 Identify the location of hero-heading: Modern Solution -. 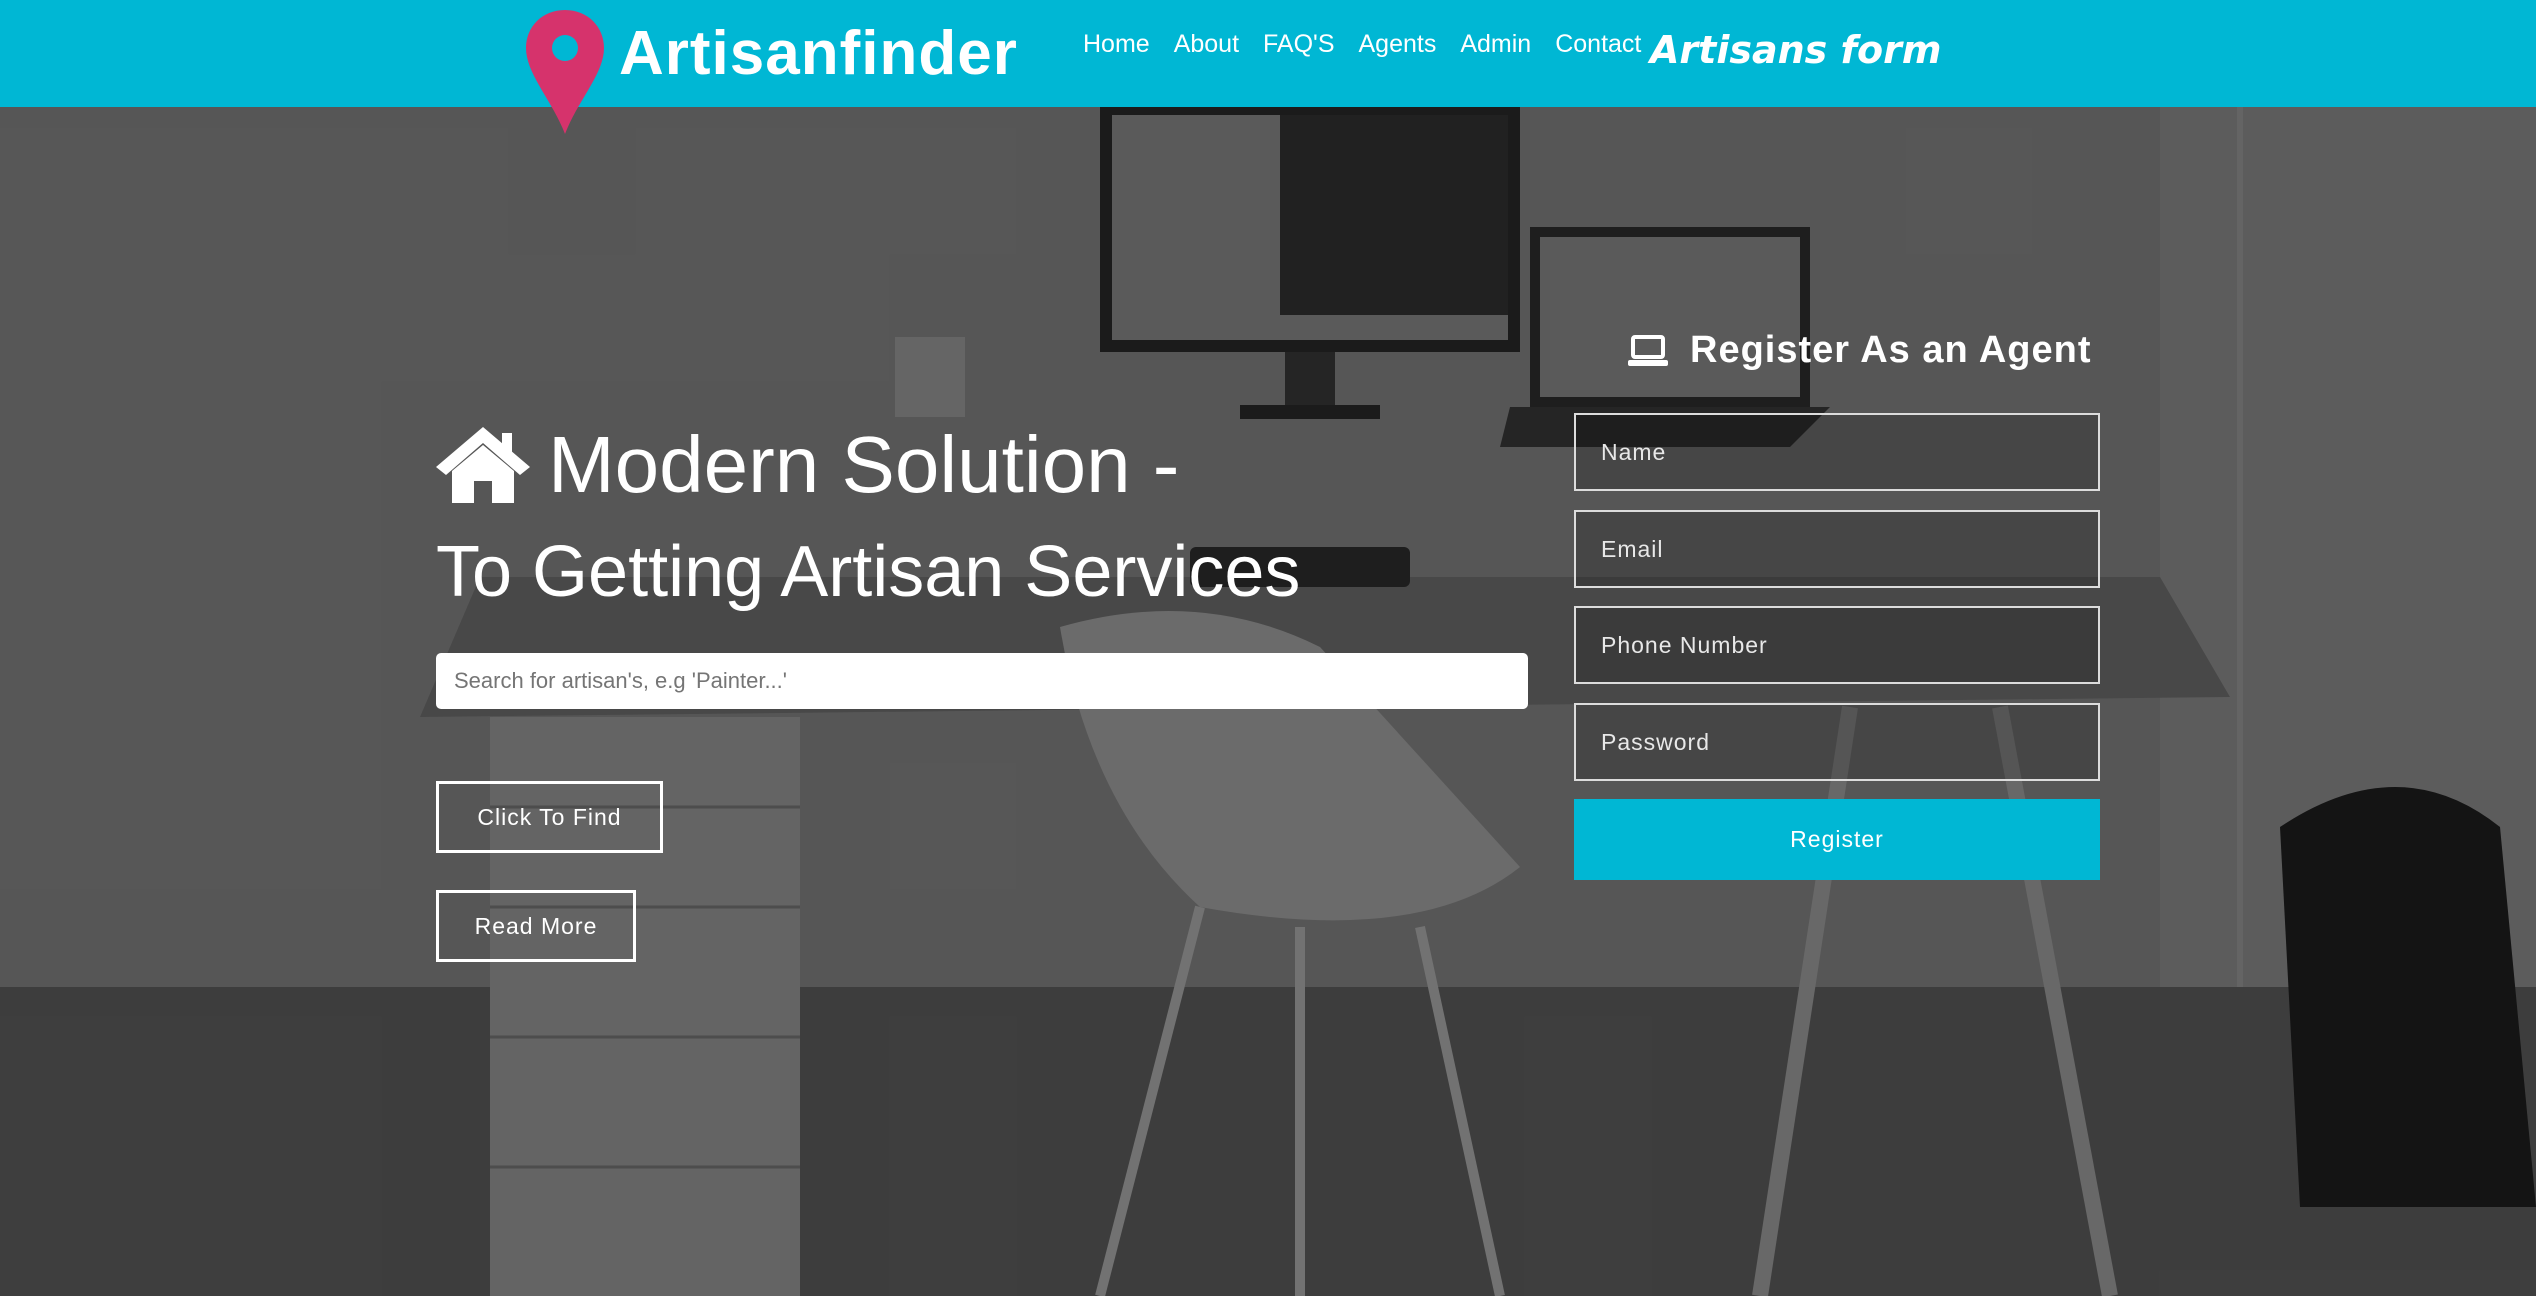
(807, 465).